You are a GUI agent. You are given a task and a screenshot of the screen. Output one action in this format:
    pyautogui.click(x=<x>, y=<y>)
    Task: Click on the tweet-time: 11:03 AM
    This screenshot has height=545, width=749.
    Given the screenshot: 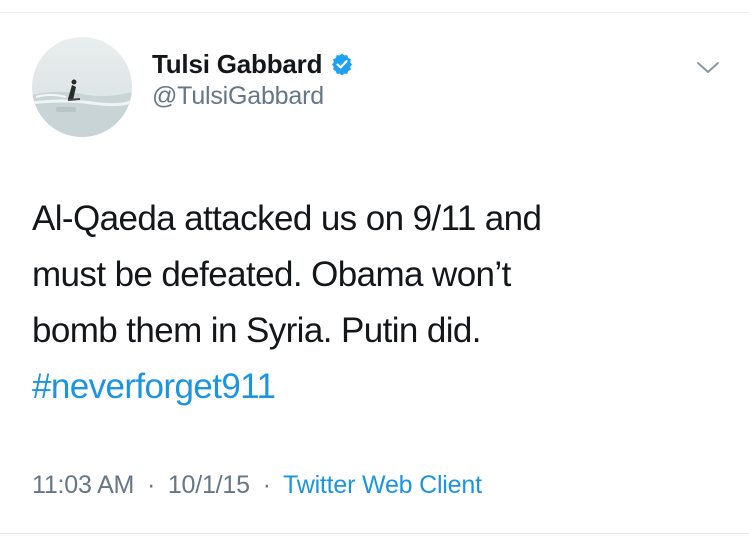 What is the action you would take?
    pyautogui.click(x=83, y=485)
    